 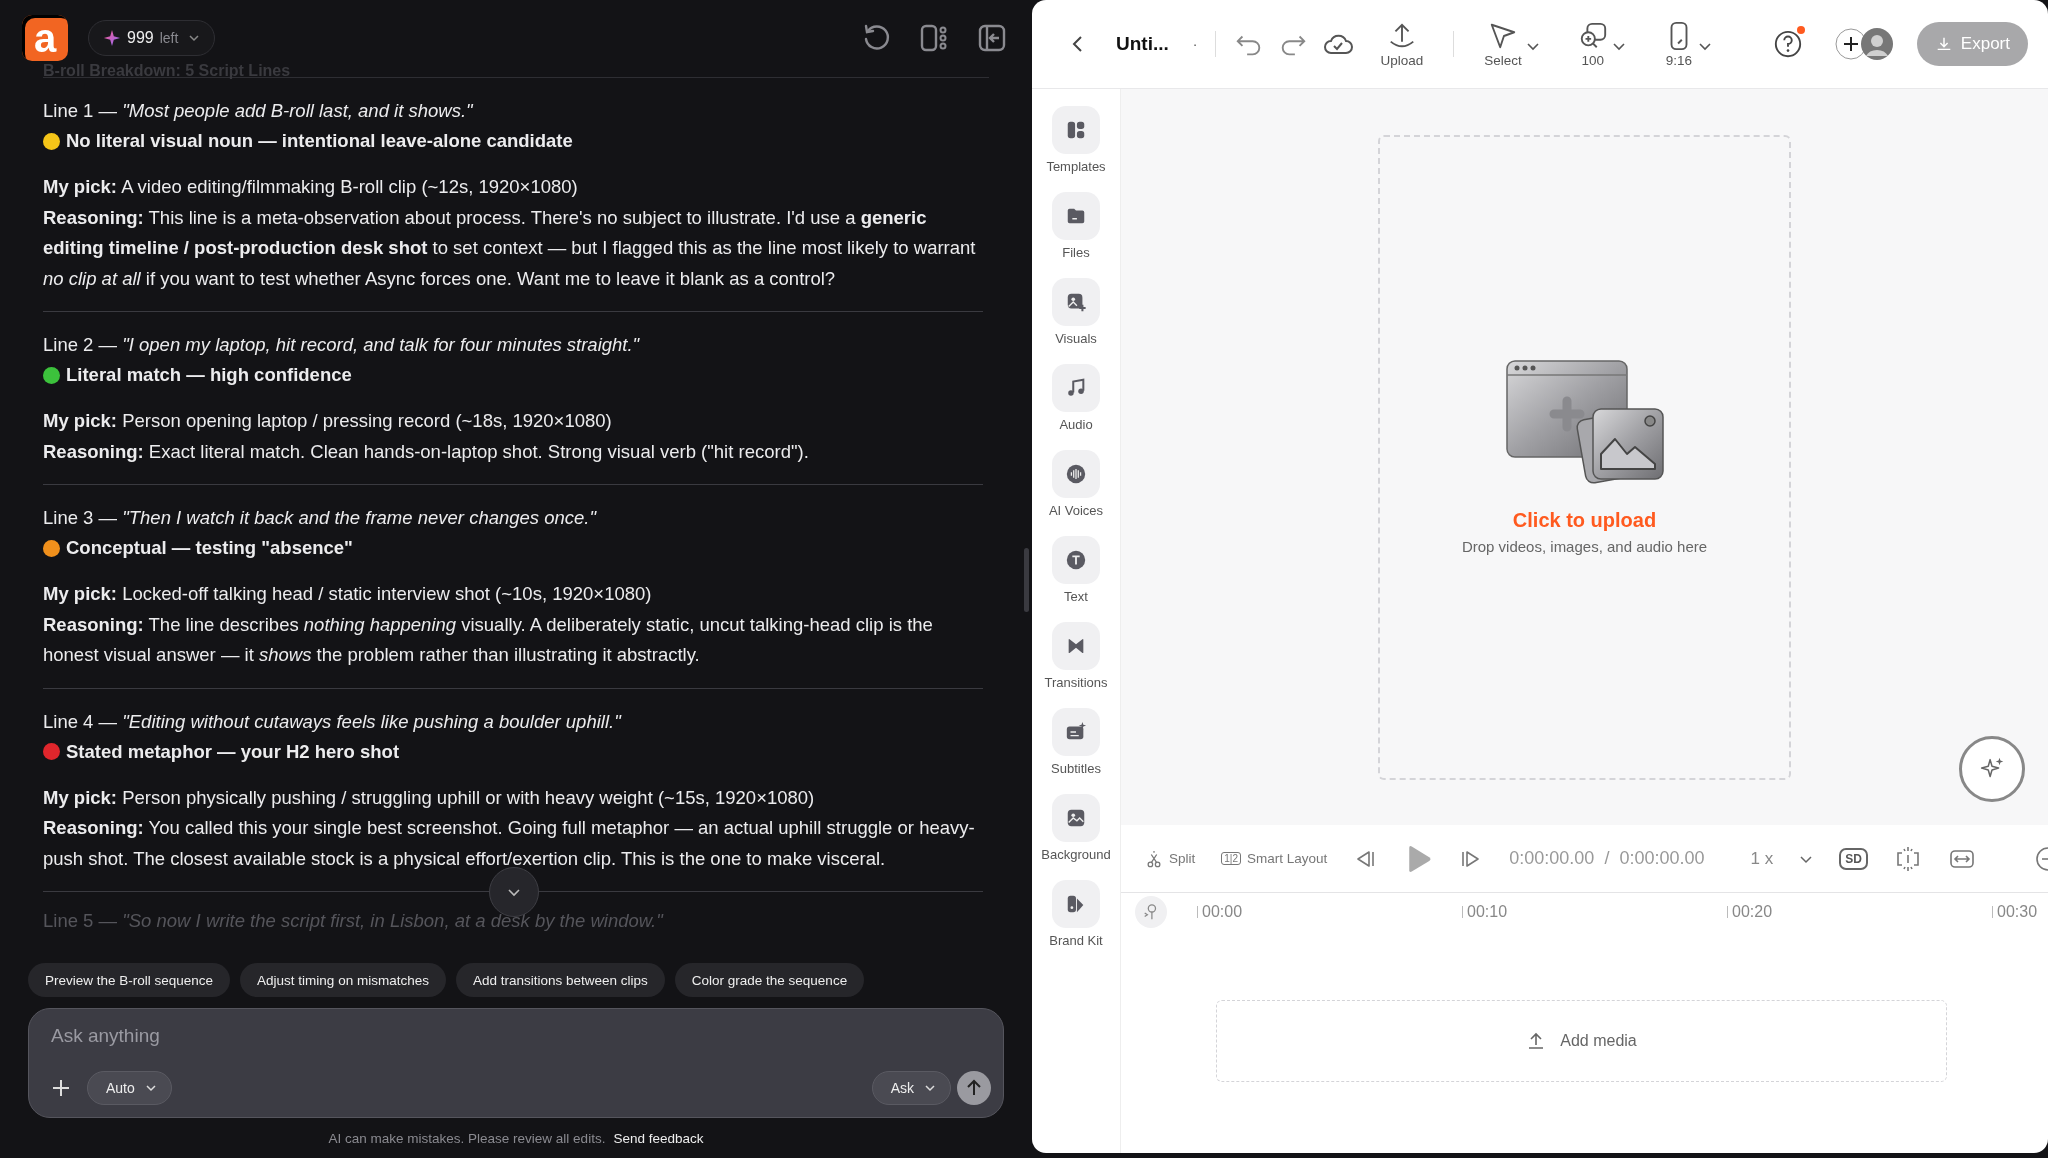 What do you see at coordinates (233, 751) in the screenshot?
I see `line-tag: Stated metaphor — your H2 hero shot` at bounding box center [233, 751].